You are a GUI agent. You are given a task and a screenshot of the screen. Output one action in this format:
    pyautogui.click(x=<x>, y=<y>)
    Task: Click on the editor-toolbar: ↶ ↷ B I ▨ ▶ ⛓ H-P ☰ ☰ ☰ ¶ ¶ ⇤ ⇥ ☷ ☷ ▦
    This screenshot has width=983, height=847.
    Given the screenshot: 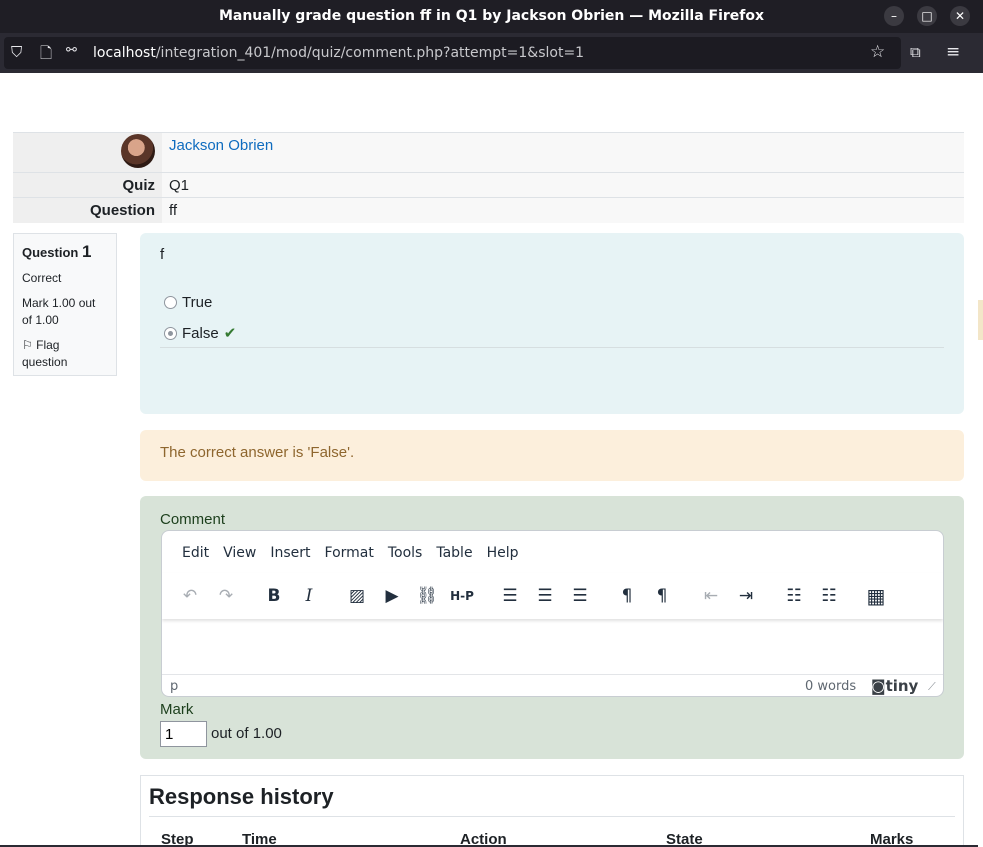 What is the action you would take?
    pyautogui.click(x=552, y=596)
    